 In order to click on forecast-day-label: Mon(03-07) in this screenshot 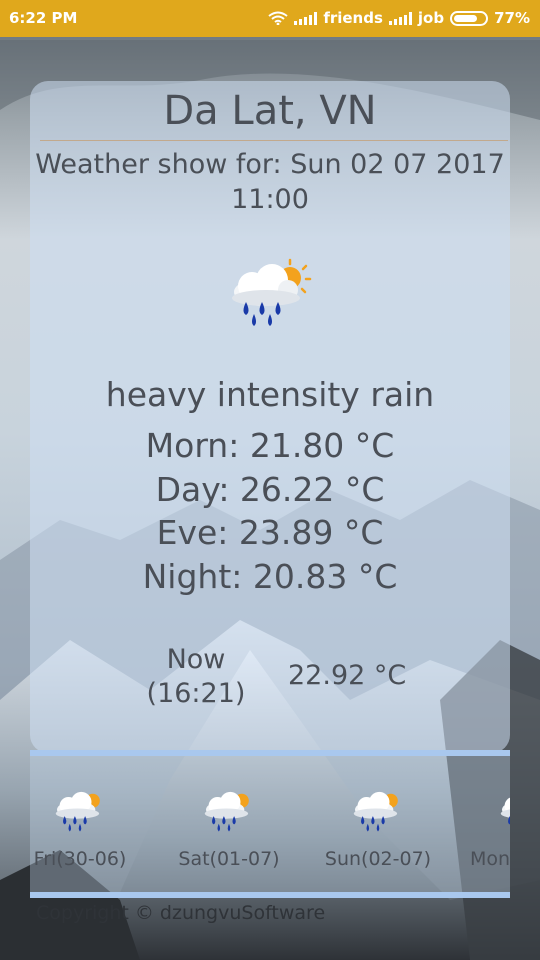, I will do `click(489, 859)`.